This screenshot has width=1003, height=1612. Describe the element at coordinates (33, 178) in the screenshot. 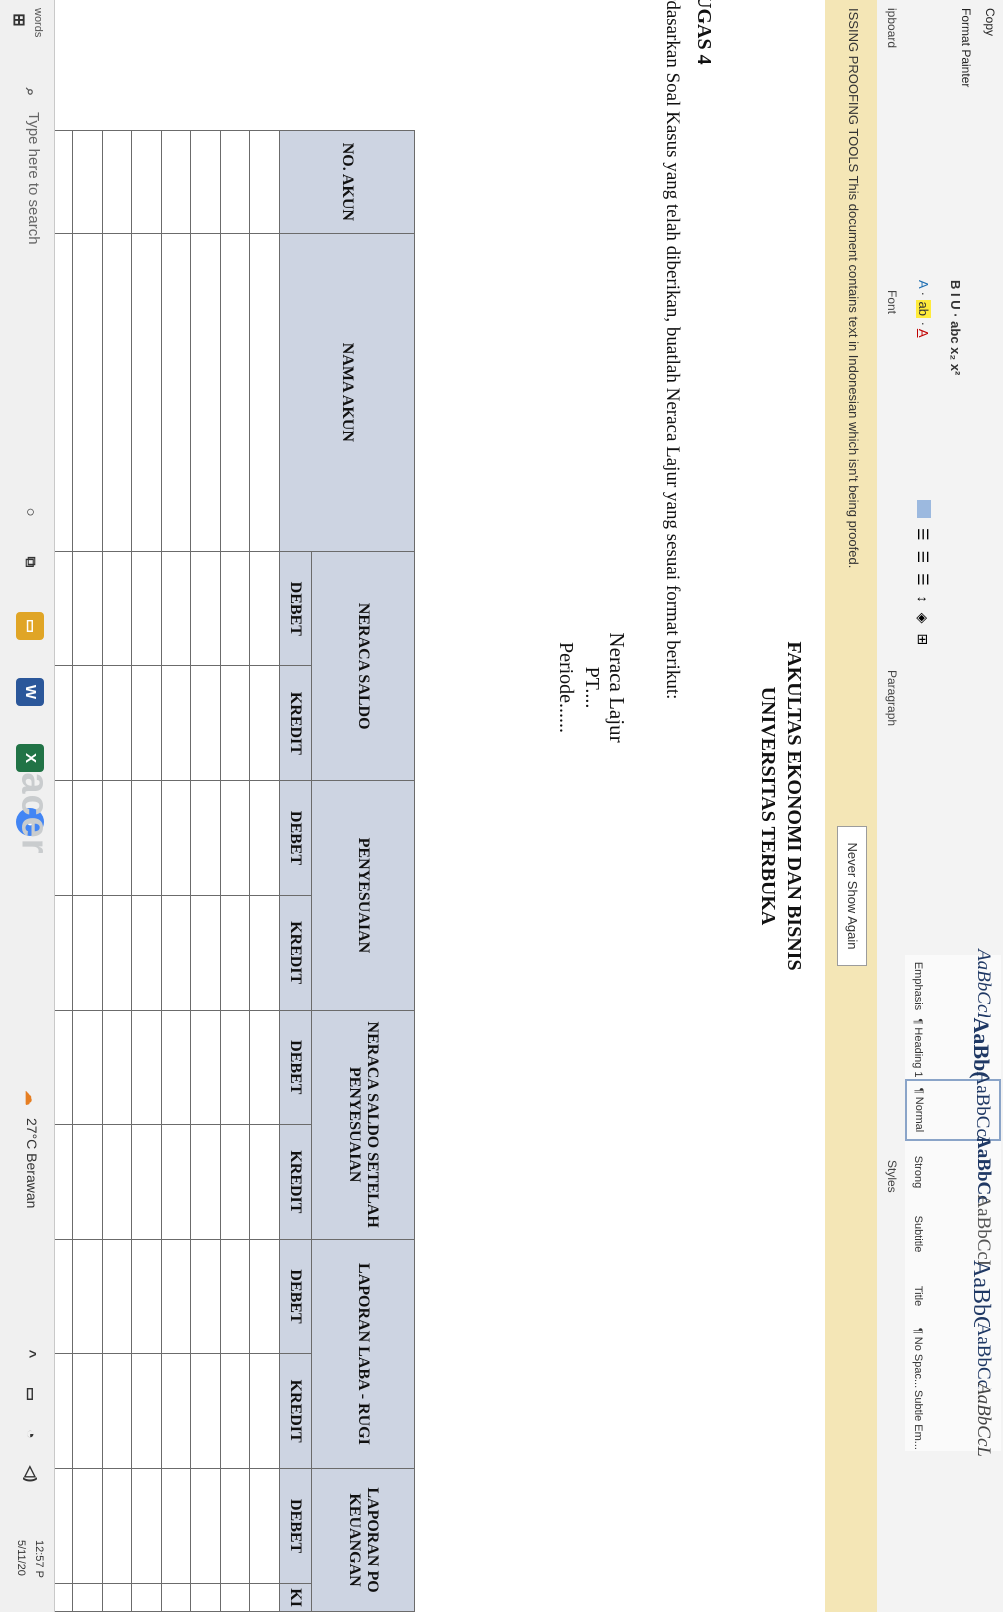

I see `search-box: Type here to search` at that location.